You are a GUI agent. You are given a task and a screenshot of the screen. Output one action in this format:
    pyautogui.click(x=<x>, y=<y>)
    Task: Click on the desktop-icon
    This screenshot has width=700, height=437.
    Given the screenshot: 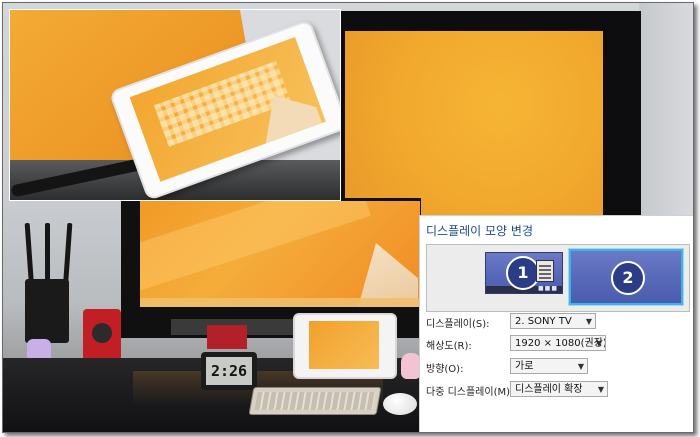 What is the action you would take?
    pyautogui.click(x=545, y=271)
    